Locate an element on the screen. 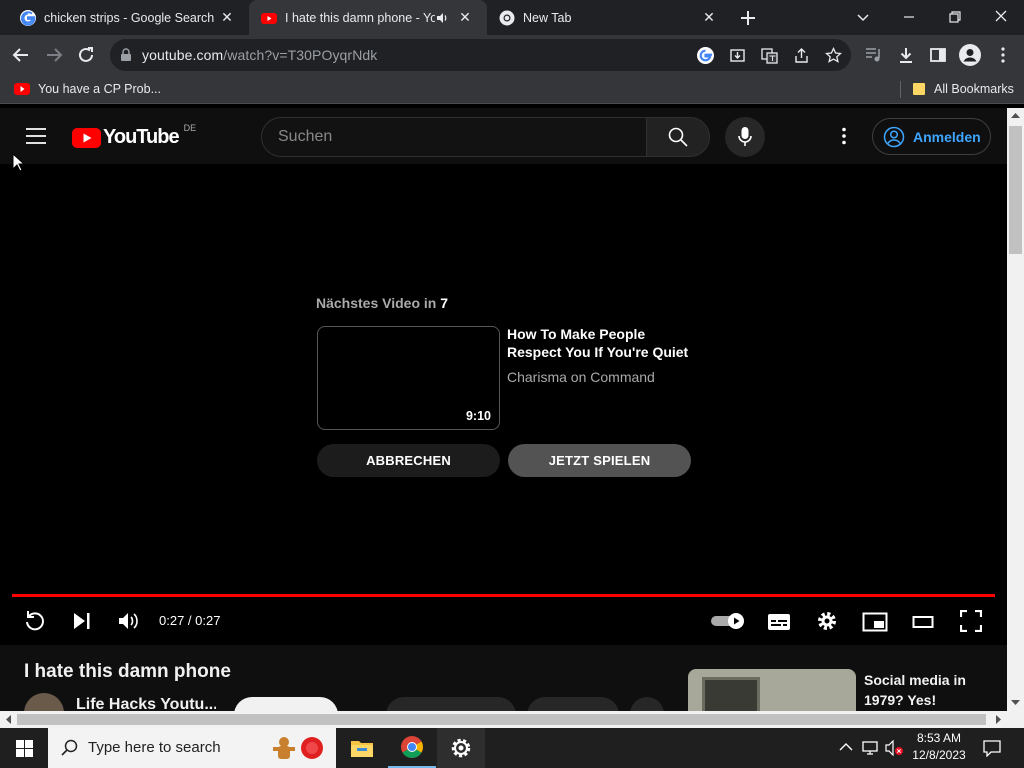  tab-google-search: chicken strips - Google Search ✕ is located at coordinates (126, 17).